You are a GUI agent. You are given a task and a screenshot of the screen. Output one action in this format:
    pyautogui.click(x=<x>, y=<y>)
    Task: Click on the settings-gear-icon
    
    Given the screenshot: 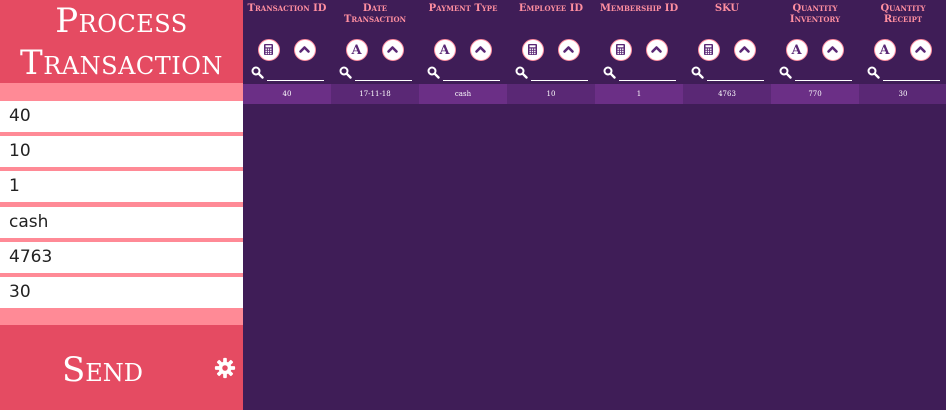 What is the action you would take?
    pyautogui.click(x=225, y=368)
    